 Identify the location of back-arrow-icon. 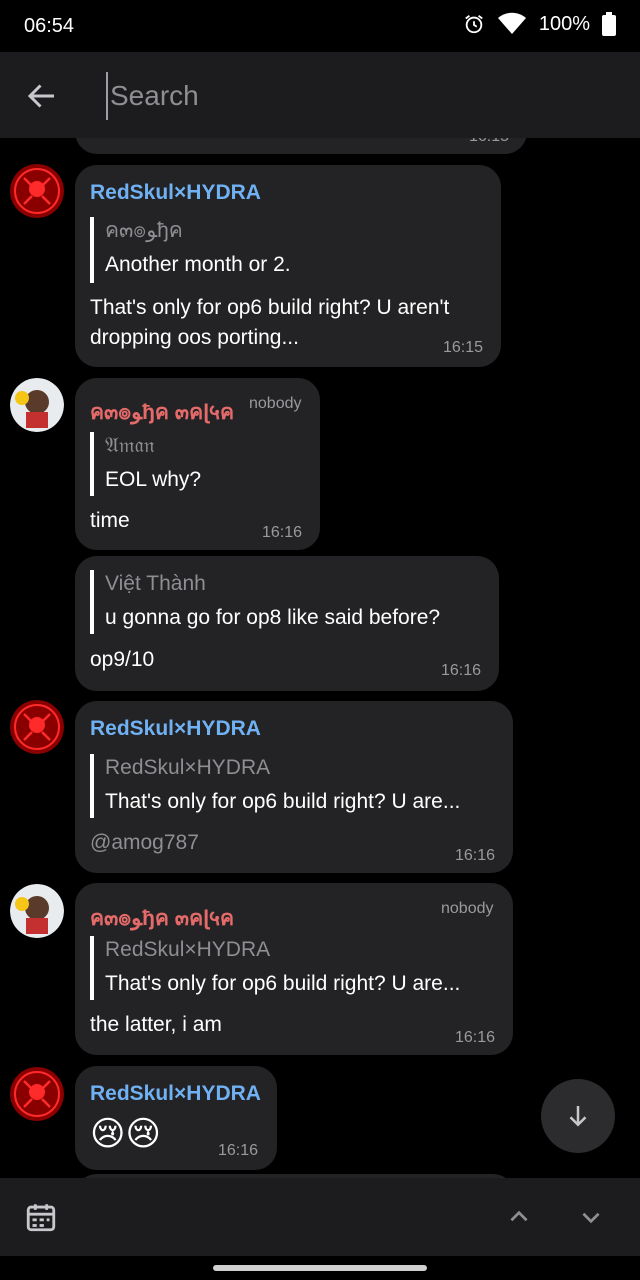
(42, 96).